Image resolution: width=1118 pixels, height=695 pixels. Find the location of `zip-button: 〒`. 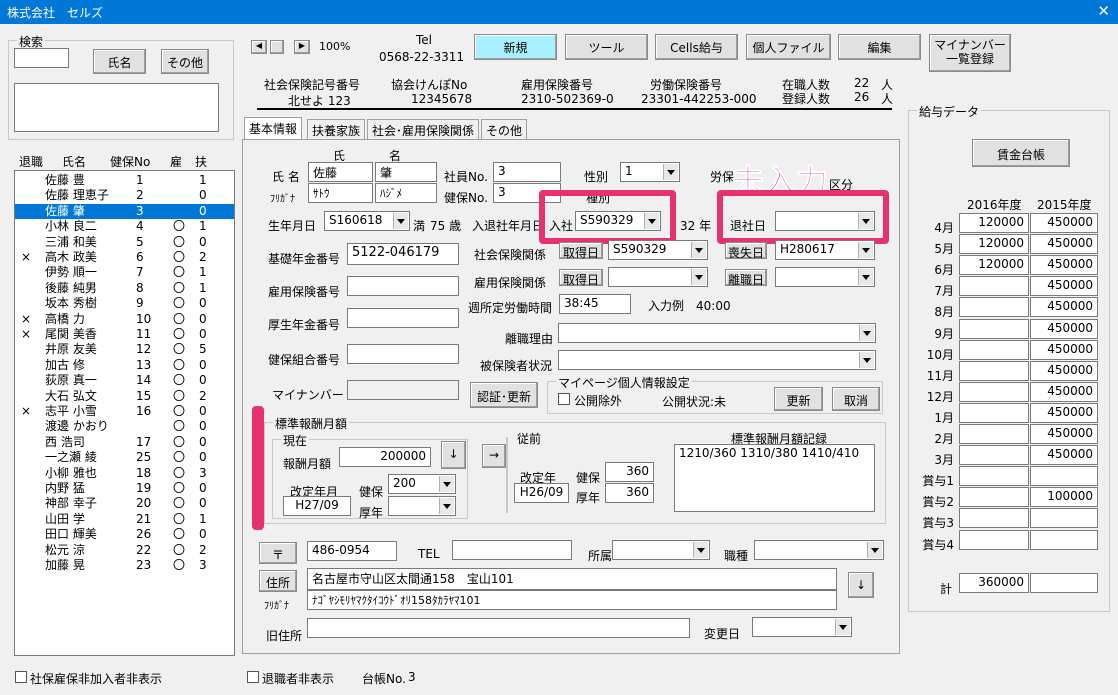

zip-button: 〒 is located at coordinates (278, 553).